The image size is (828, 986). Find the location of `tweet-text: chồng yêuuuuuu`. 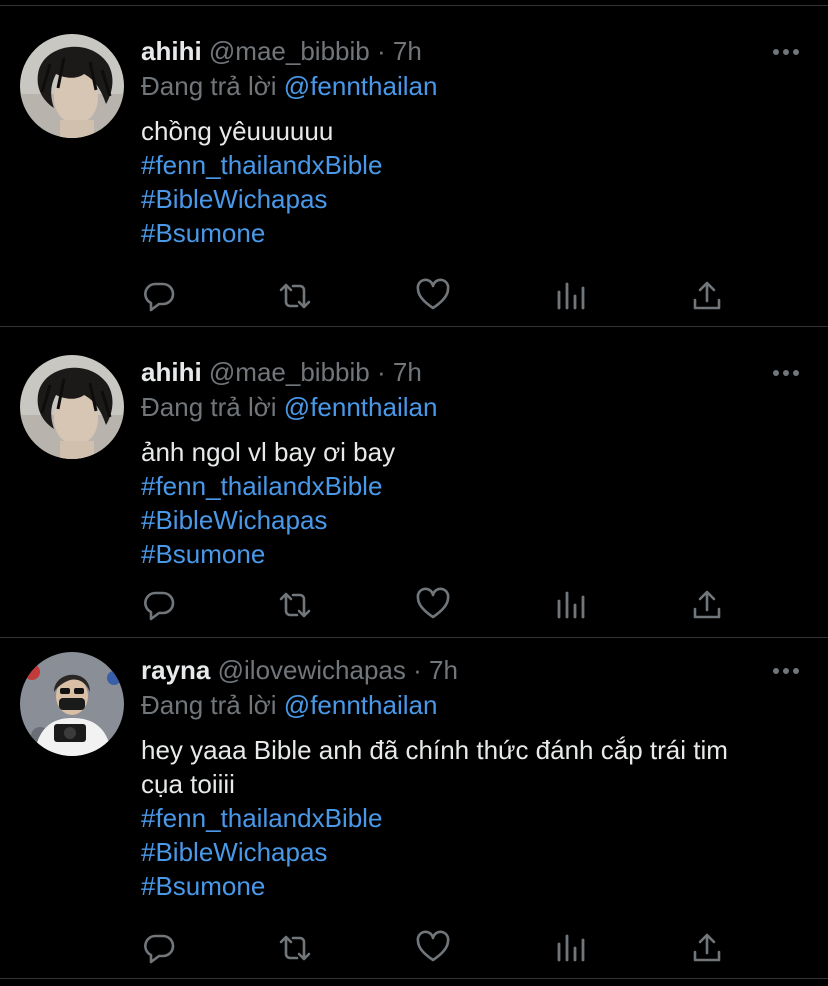

tweet-text: chồng yêuuuuuu is located at coordinates (237, 131).